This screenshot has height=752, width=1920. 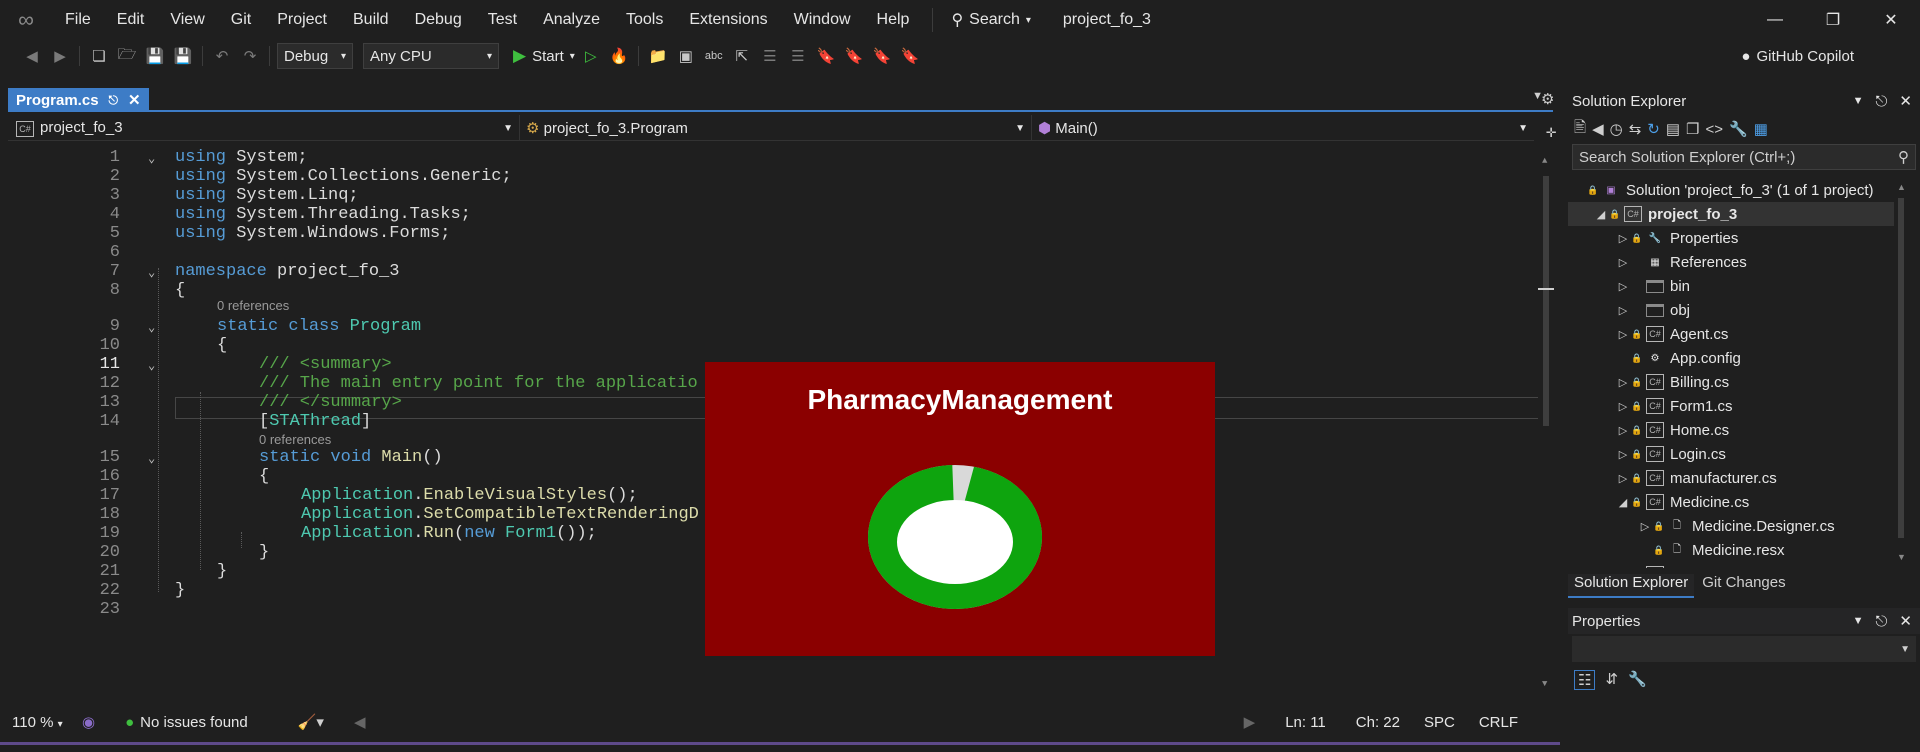 I want to click on code-cleanup-icon: 🧹▾, so click(x=311, y=722).